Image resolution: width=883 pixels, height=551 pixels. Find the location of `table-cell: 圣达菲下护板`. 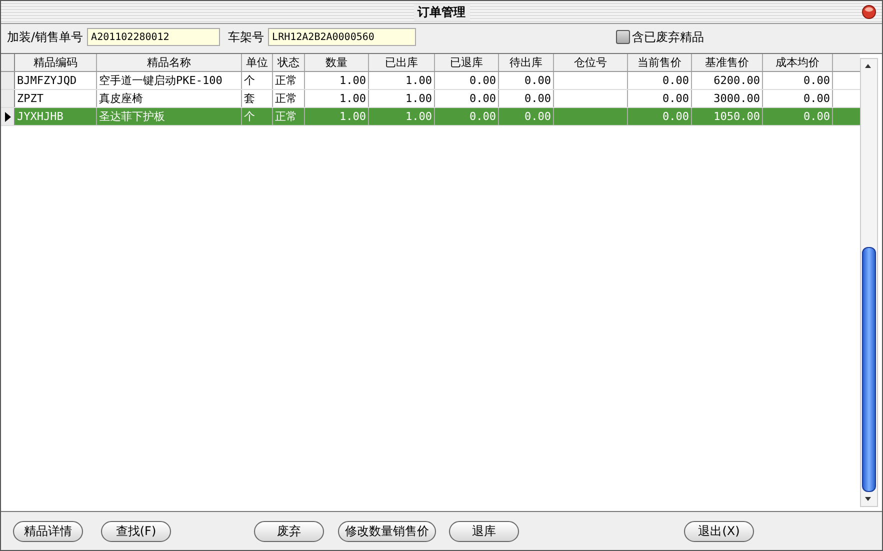

table-cell: 圣达菲下护板 is located at coordinates (169, 116).